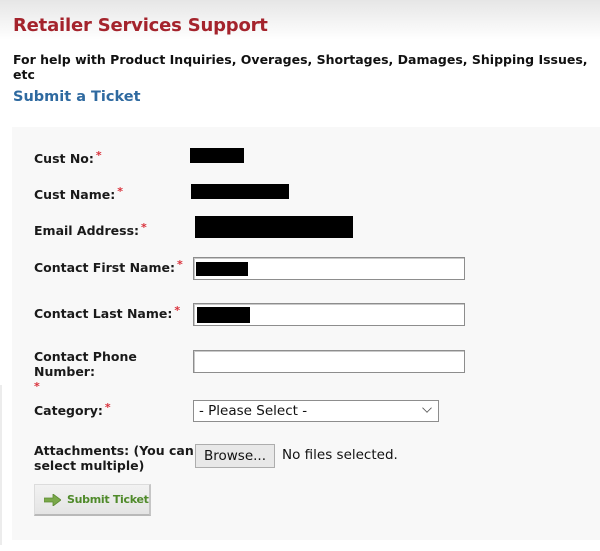 This screenshot has width=600, height=551. I want to click on cust-name-value-redacted, so click(240, 191).